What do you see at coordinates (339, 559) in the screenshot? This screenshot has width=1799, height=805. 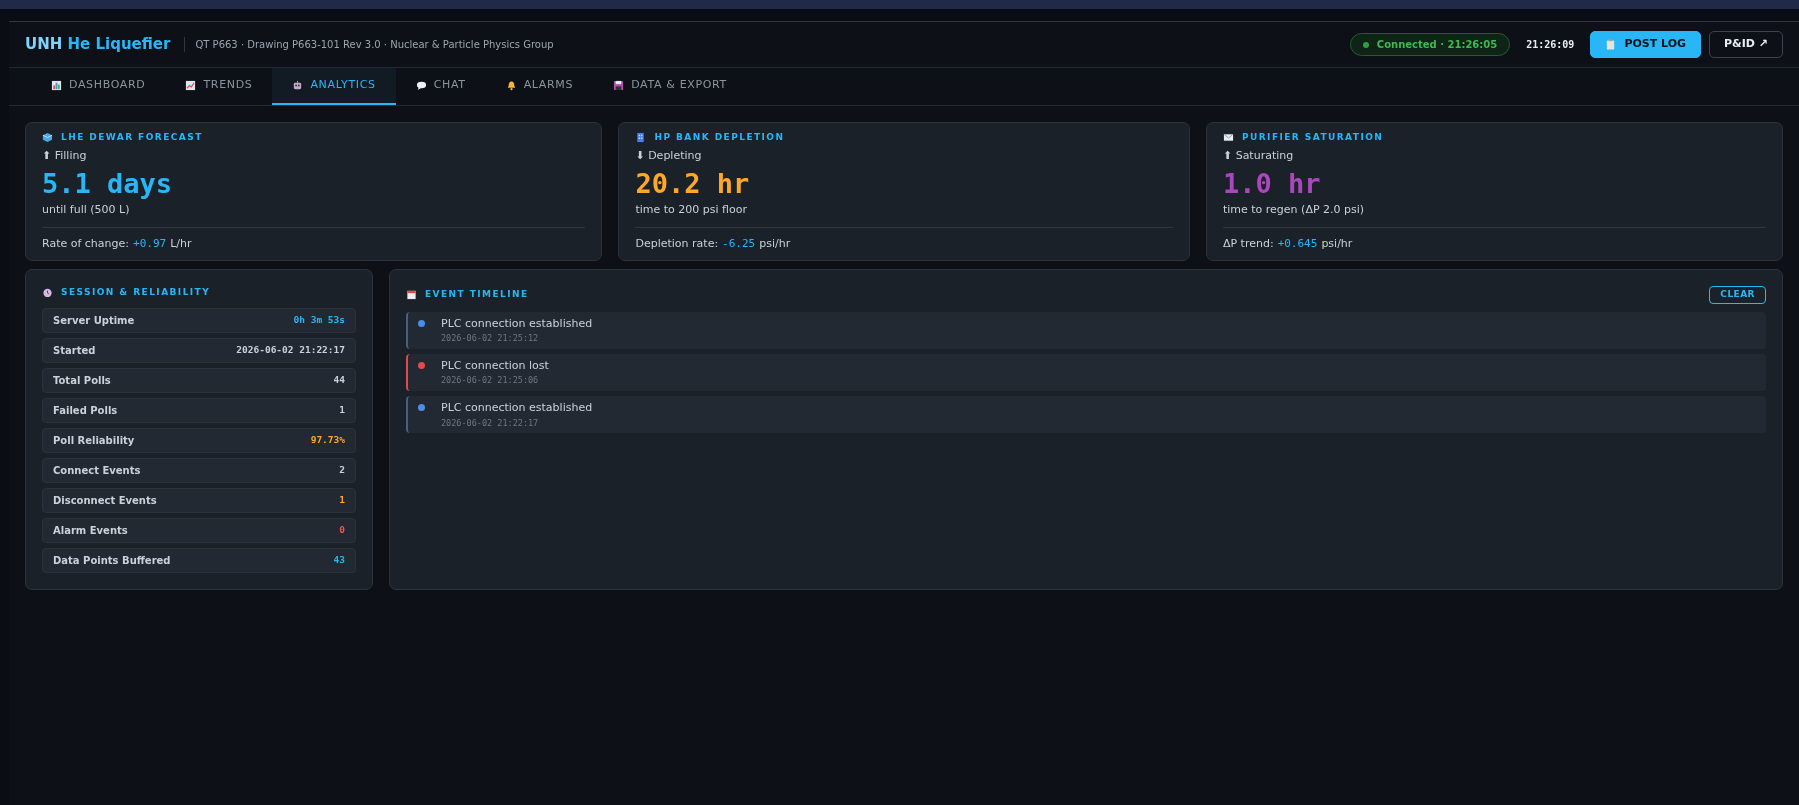 I see `stat-value: 43` at bounding box center [339, 559].